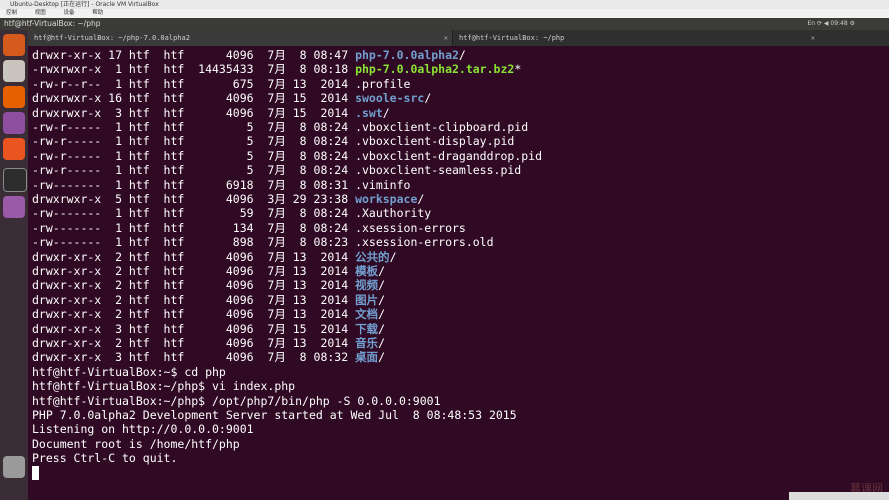  What do you see at coordinates (136, 443) in the screenshot?
I see `terminal-line: Document root is /home/htf/php` at bounding box center [136, 443].